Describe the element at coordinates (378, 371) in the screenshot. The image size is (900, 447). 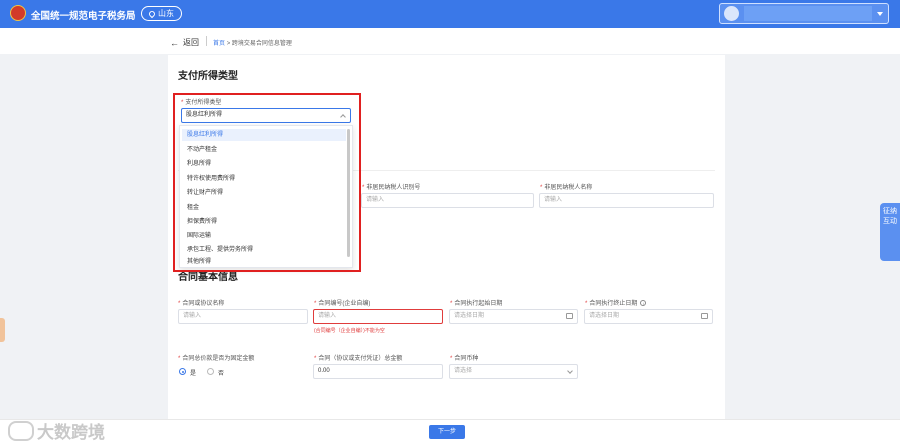
I see `total-amount-input: 0.00` at that location.